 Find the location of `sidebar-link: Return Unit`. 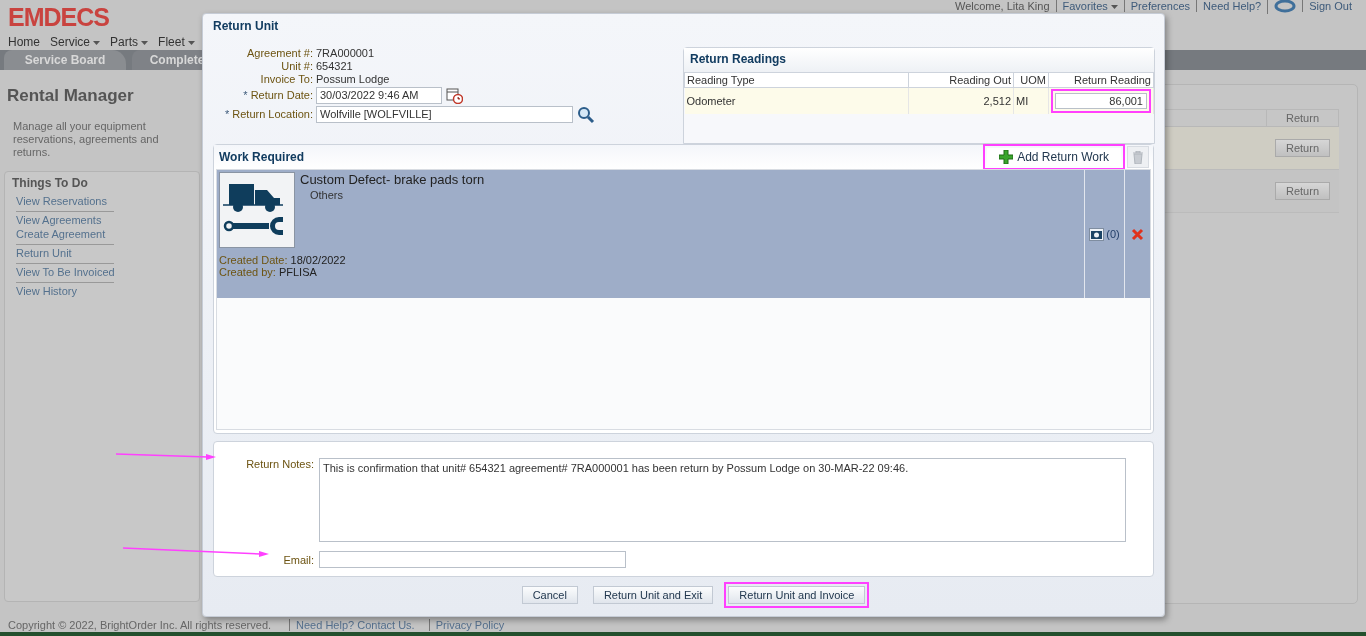

sidebar-link: Return Unit is located at coordinates (65, 253).